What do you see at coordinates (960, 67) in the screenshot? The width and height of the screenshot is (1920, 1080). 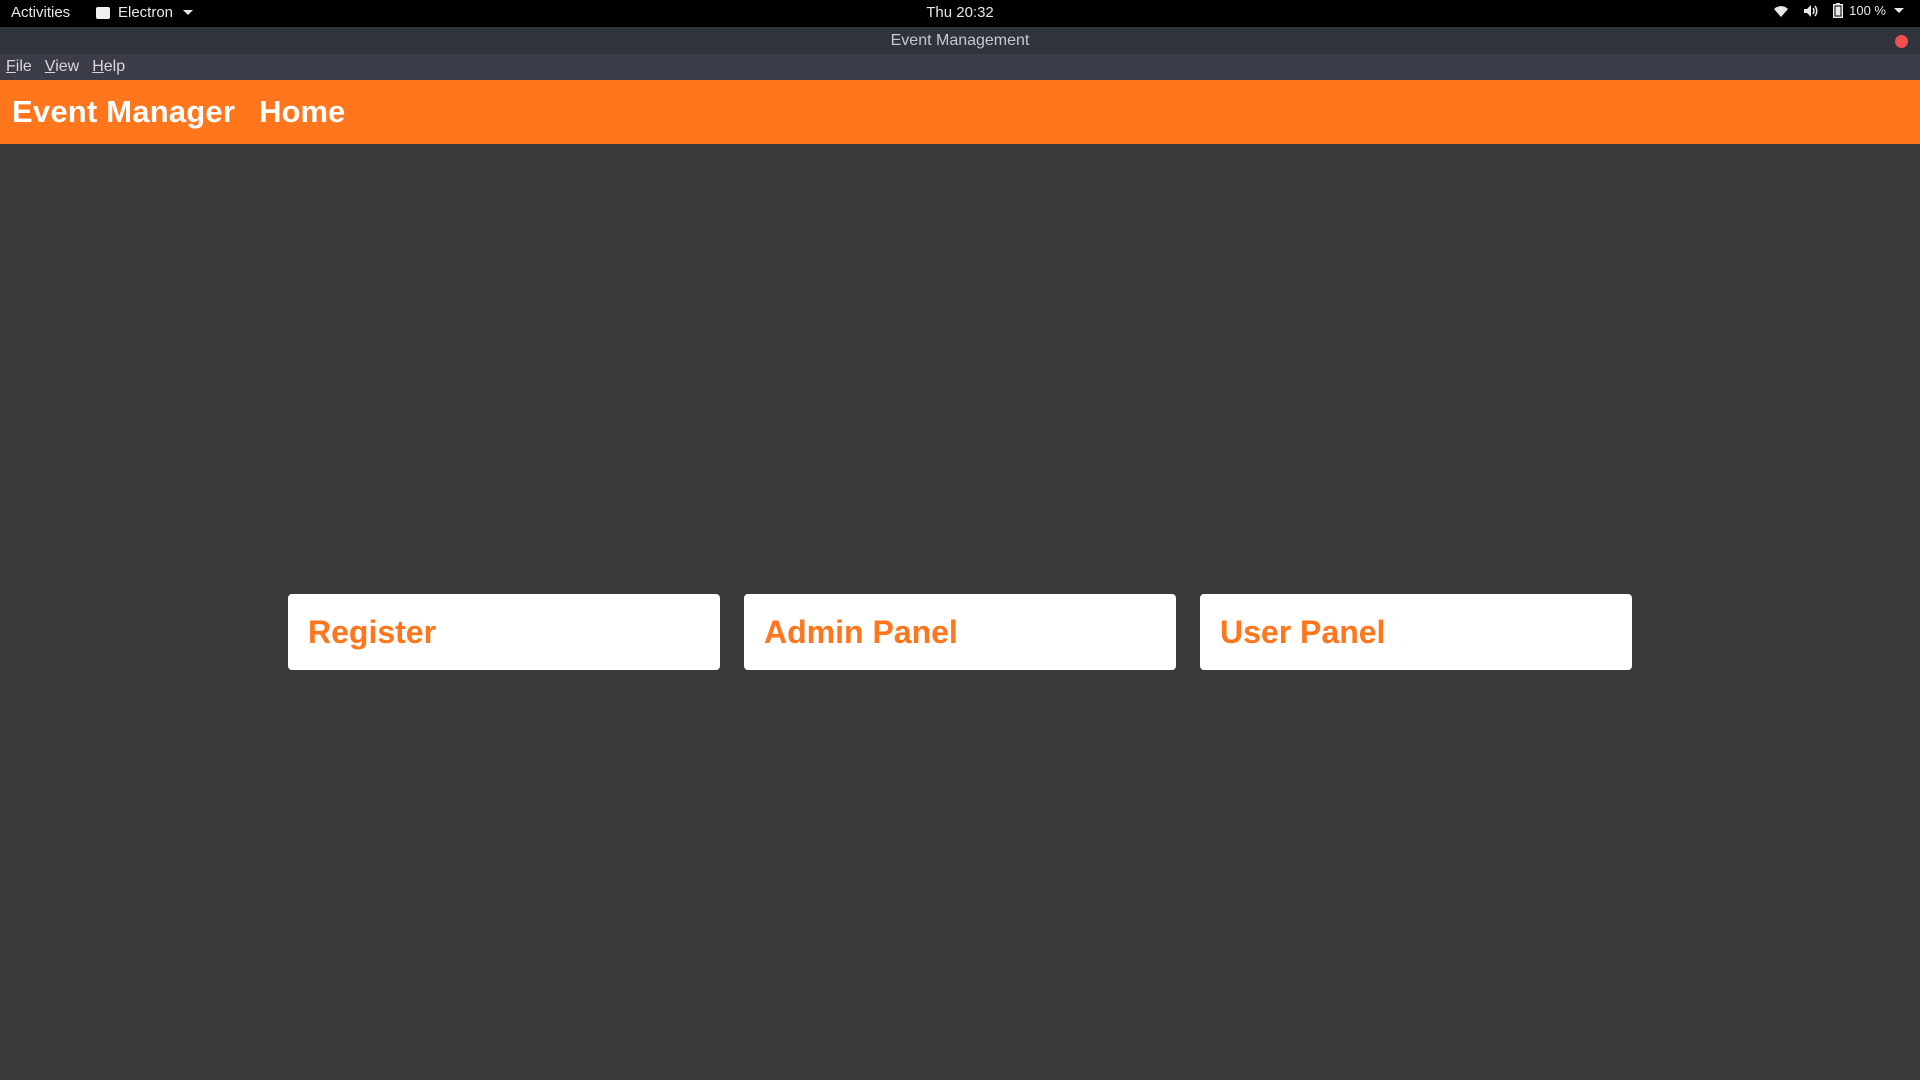 I see `menu-bar: File View Help` at bounding box center [960, 67].